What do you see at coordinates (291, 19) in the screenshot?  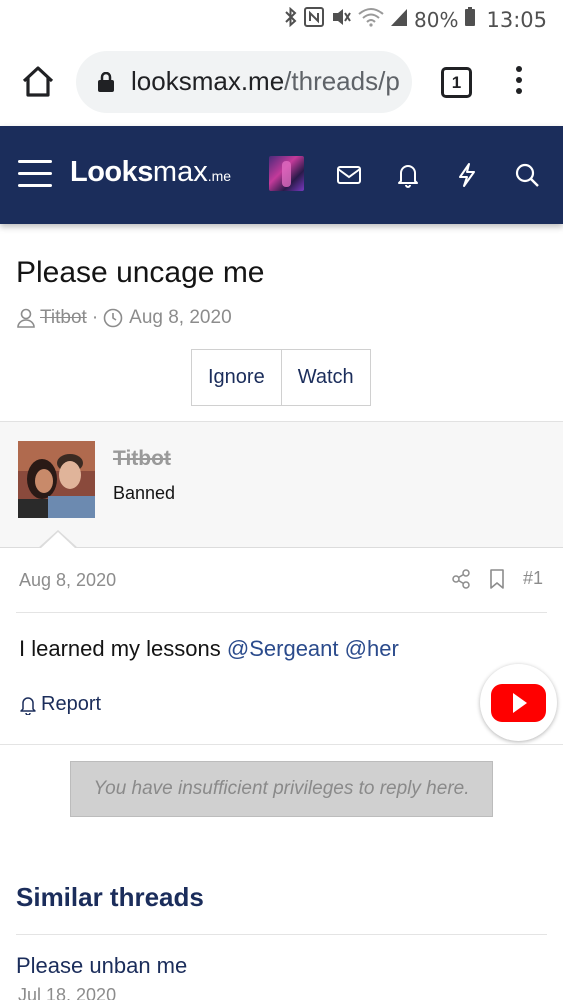 I see `bluetooth-icon` at bounding box center [291, 19].